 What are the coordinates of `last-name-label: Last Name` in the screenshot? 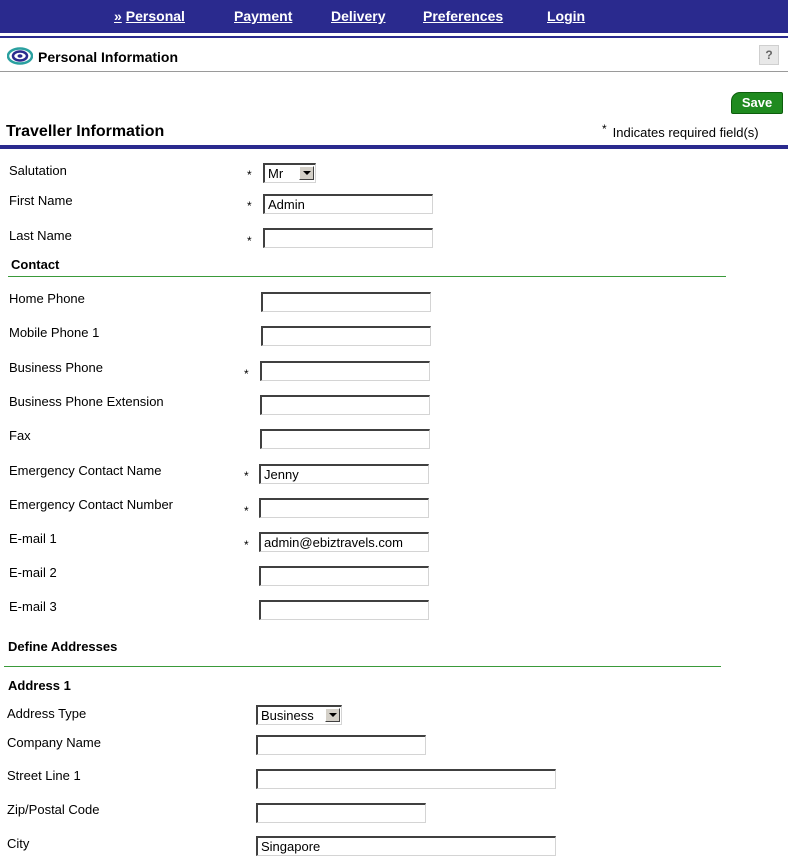 It's located at (40, 235).